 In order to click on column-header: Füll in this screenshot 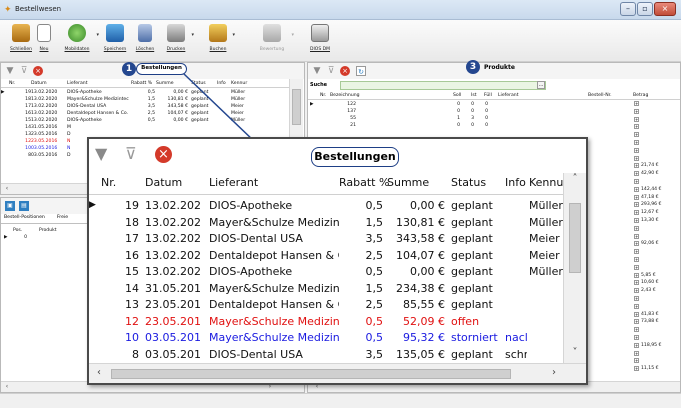, I will do `click(490, 95)`.